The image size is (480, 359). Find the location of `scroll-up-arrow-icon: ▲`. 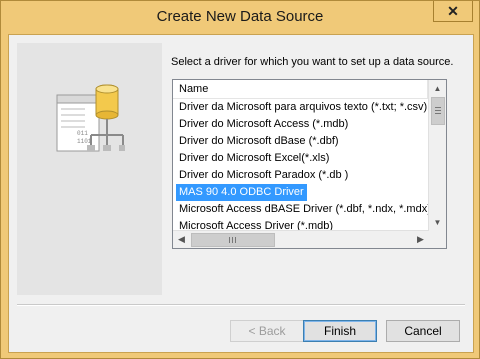

scroll-up-arrow-icon: ▲ is located at coordinates (437, 88).